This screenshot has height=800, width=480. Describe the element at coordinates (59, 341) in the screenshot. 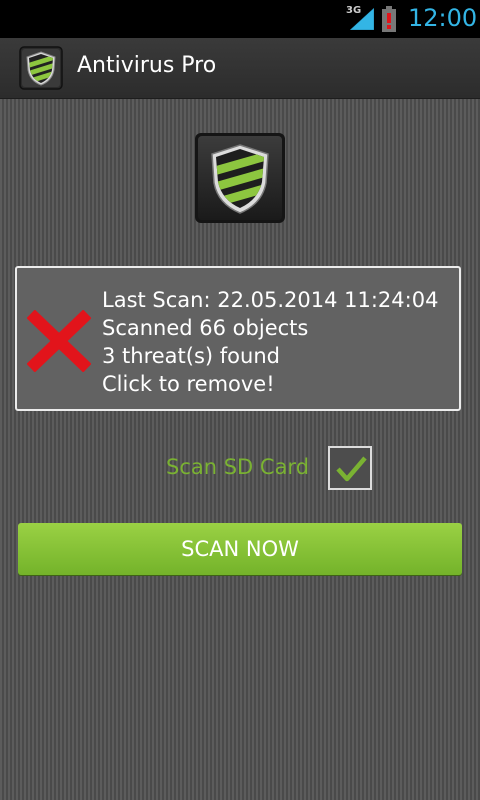

I see `red-x-icon` at that location.